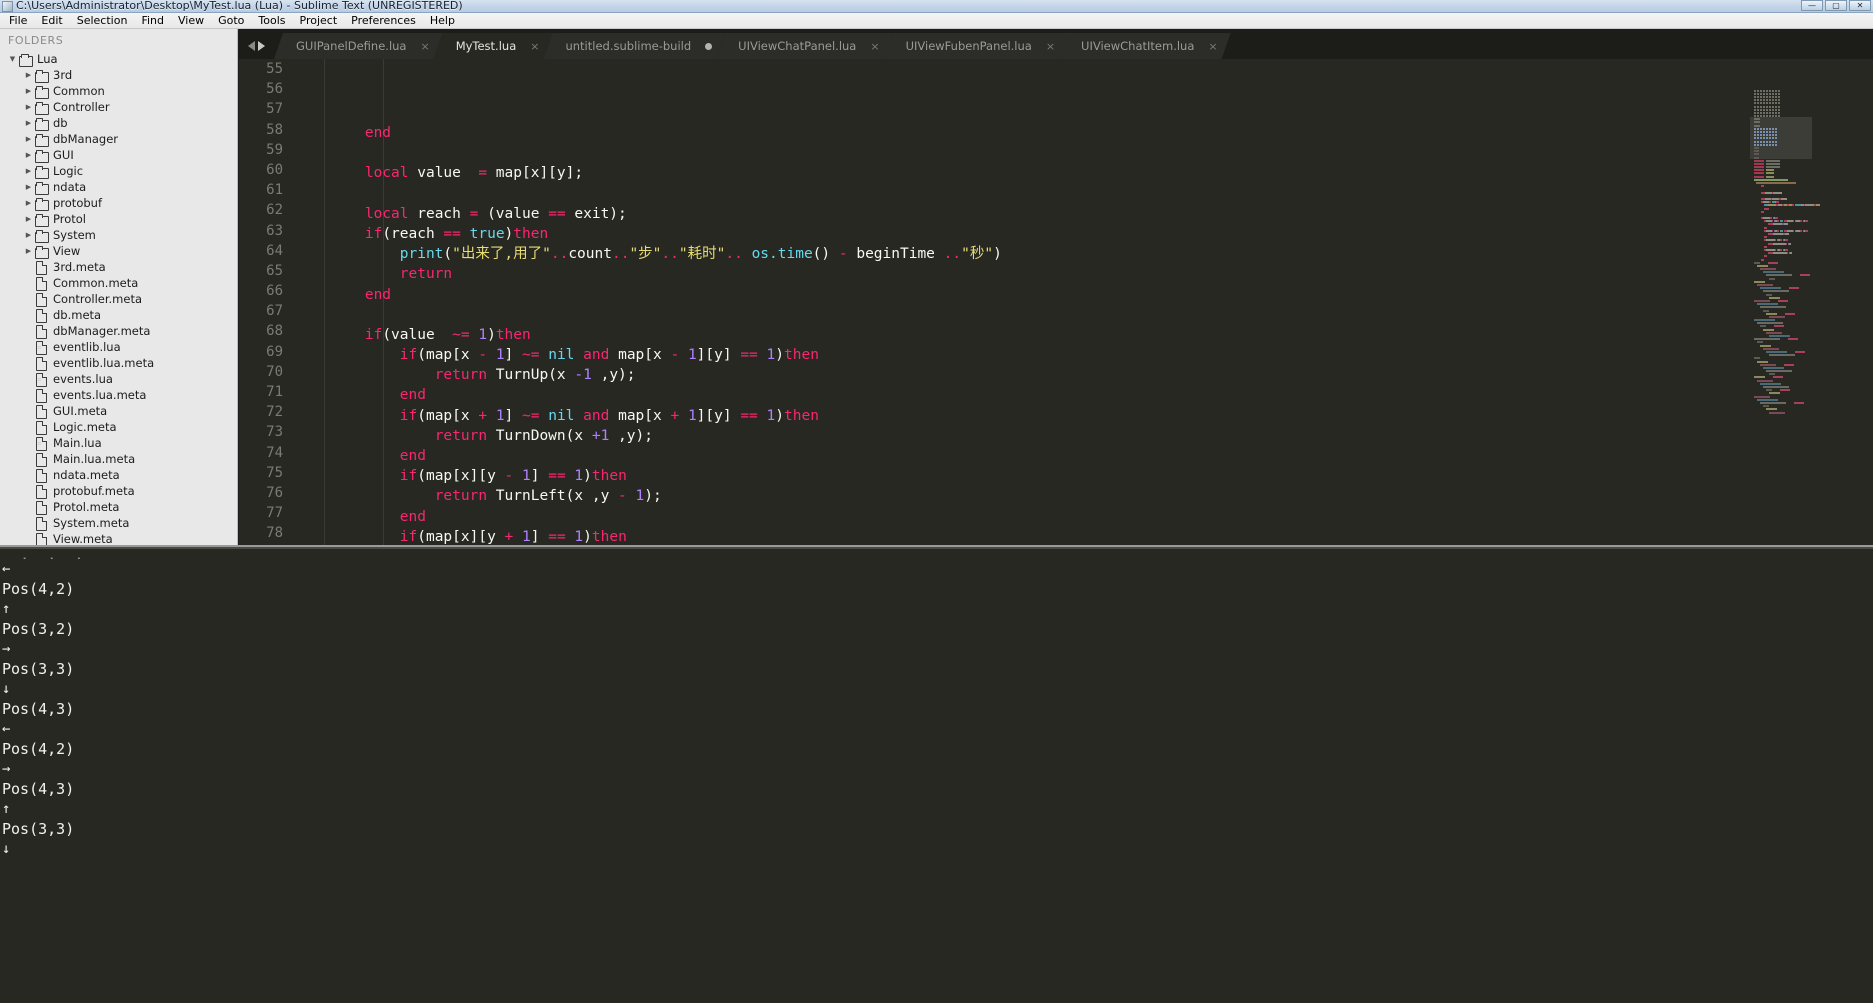 The width and height of the screenshot is (1873, 1003). What do you see at coordinates (319, 20) in the screenshot?
I see `menu-item-project: Project` at bounding box center [319, 20].